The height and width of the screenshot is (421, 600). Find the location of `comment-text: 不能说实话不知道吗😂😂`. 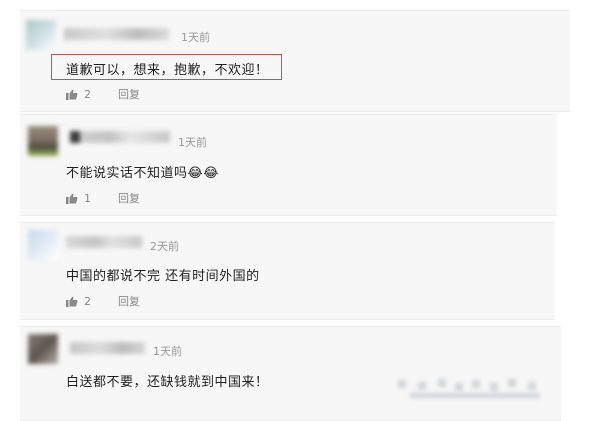

comment-text: 不能说实话不知道吗😂😂 is located at coordinates (142, 173).